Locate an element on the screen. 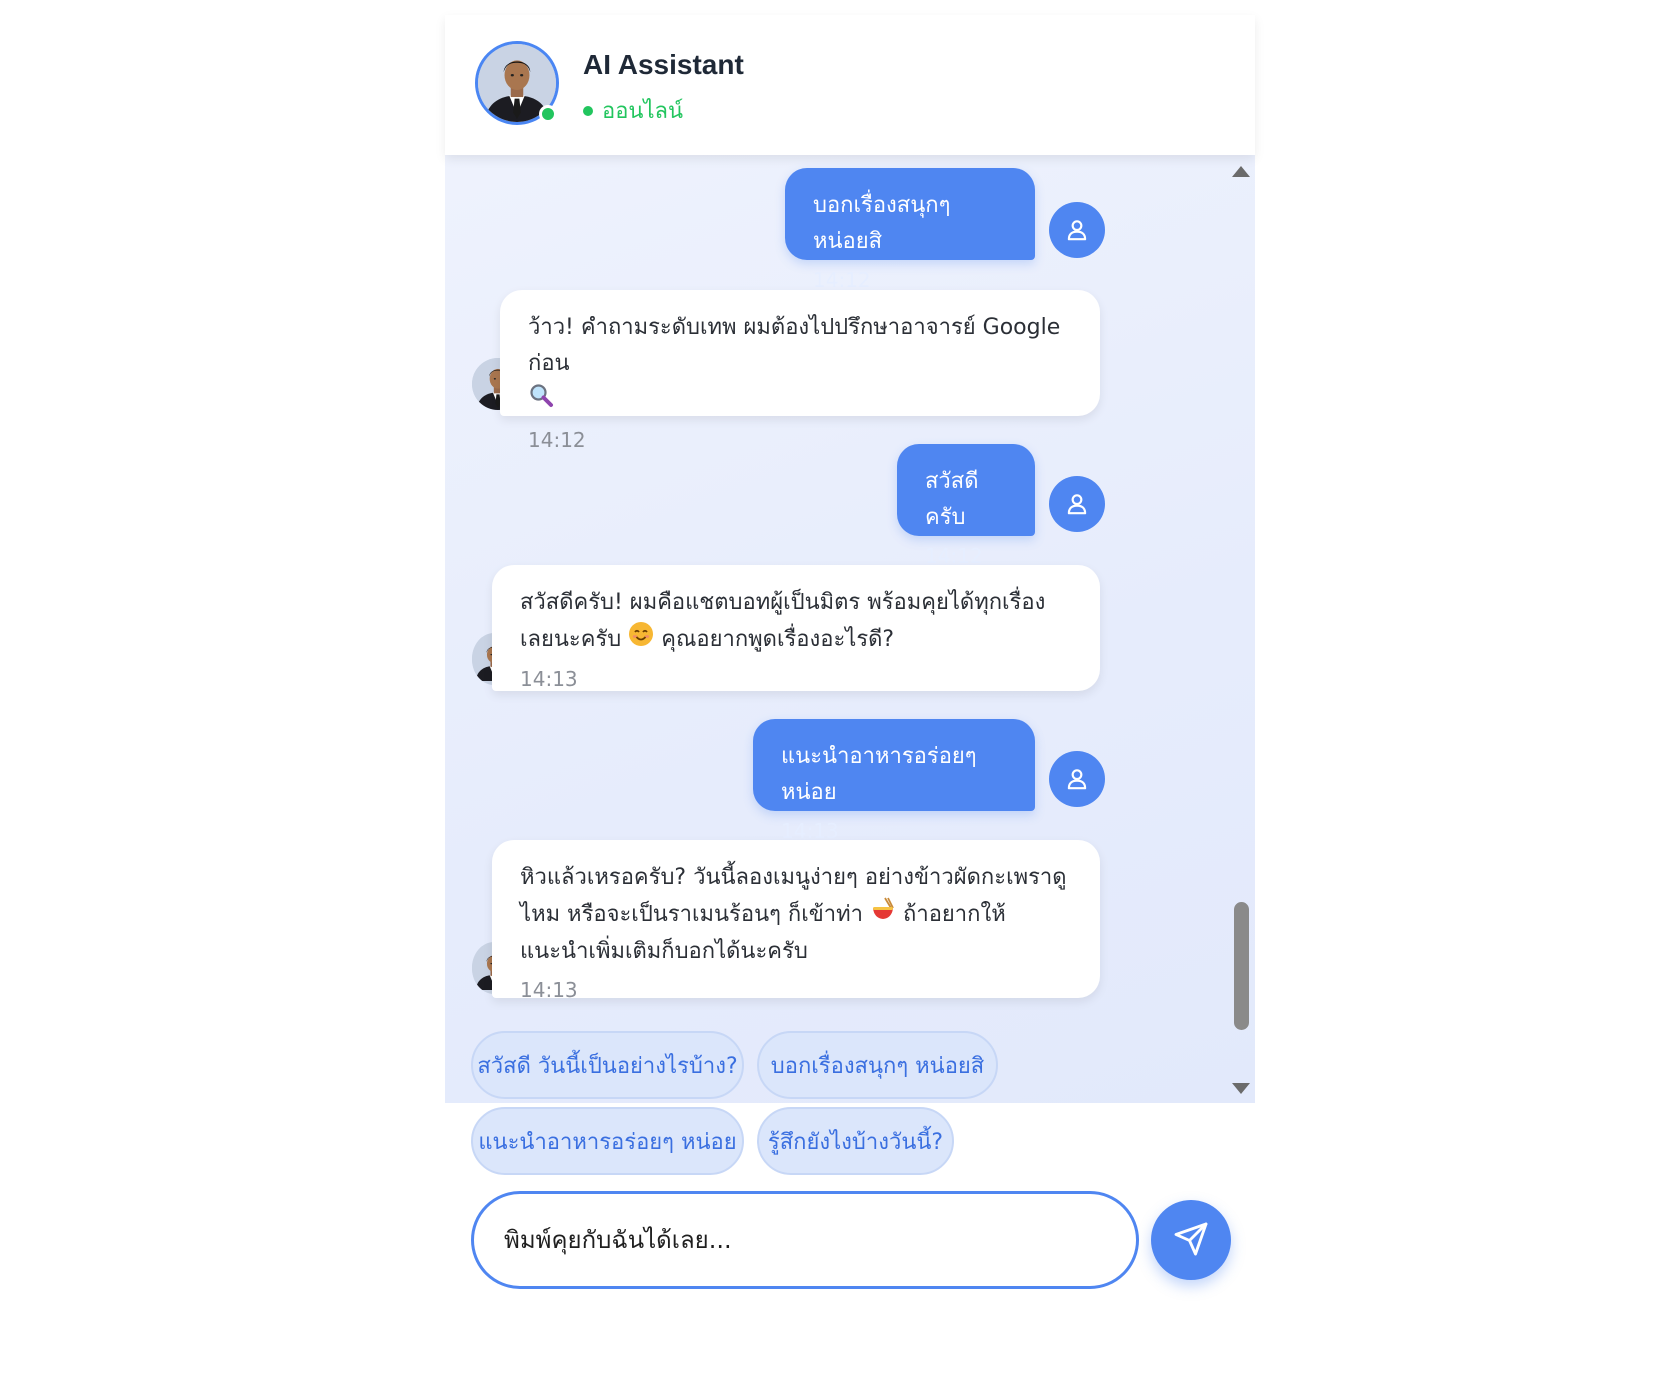 The height and width of the screenshot is (1400, 1680). message-input is located at coordinates (804, 1240).